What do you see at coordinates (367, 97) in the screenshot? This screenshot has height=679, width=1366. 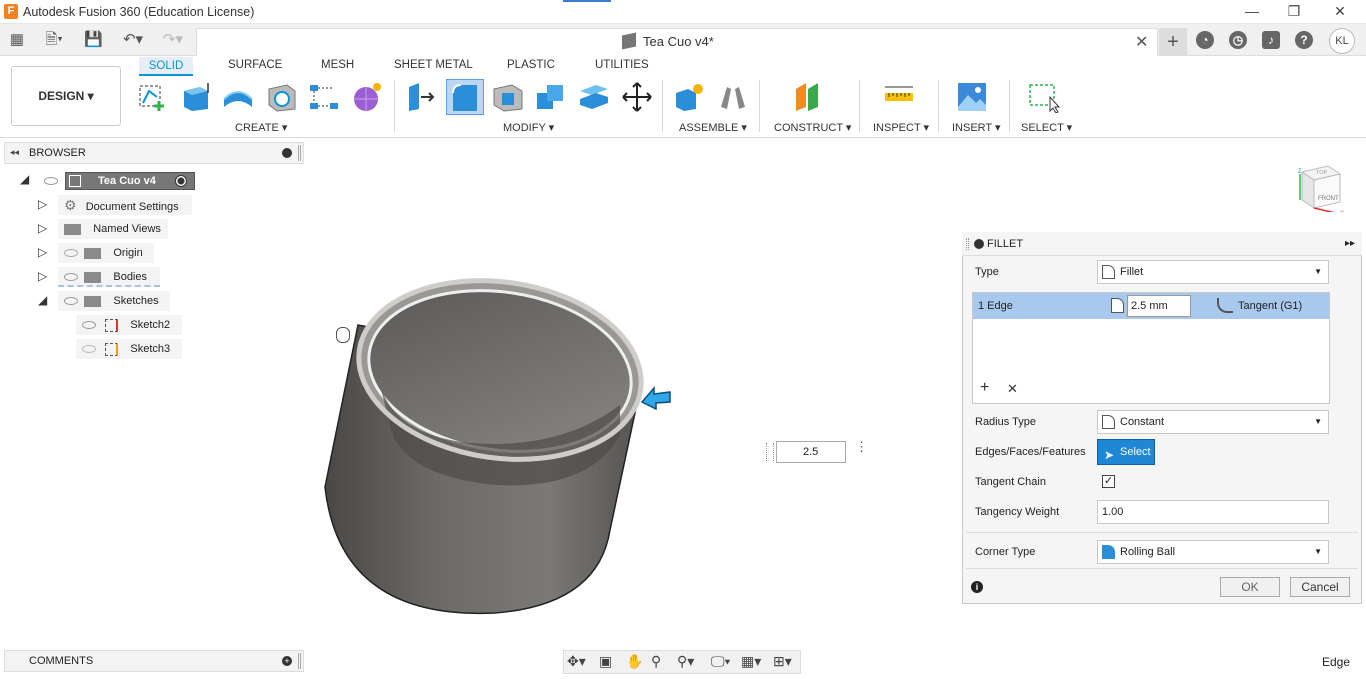 I see `create-form-icon` at bounding box center [367, 97].